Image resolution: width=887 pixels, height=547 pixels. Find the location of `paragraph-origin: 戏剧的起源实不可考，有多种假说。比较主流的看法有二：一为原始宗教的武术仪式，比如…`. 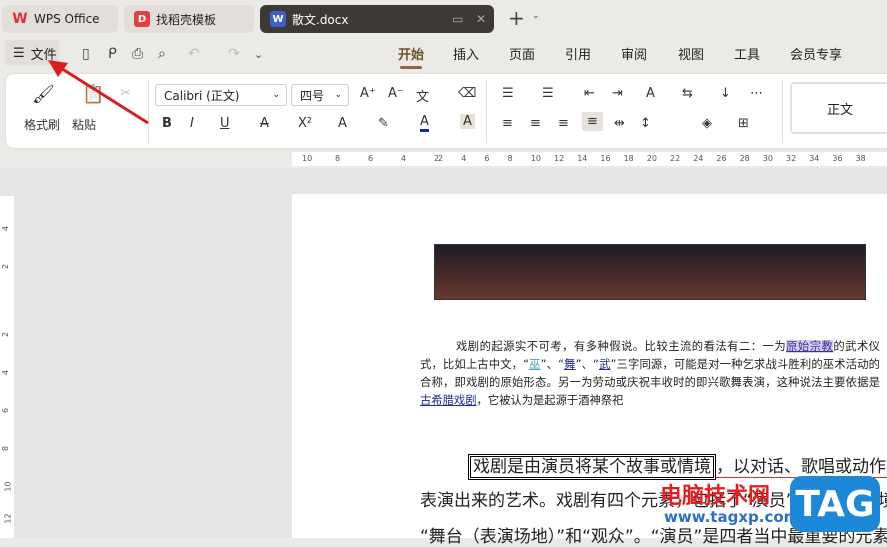

paragraph-origin: 戏剧的起源实不可考，有多种假说。比较主流的看法有二：一为原始宗教的武术仪式，比如… is located at coordinates (650, 373).